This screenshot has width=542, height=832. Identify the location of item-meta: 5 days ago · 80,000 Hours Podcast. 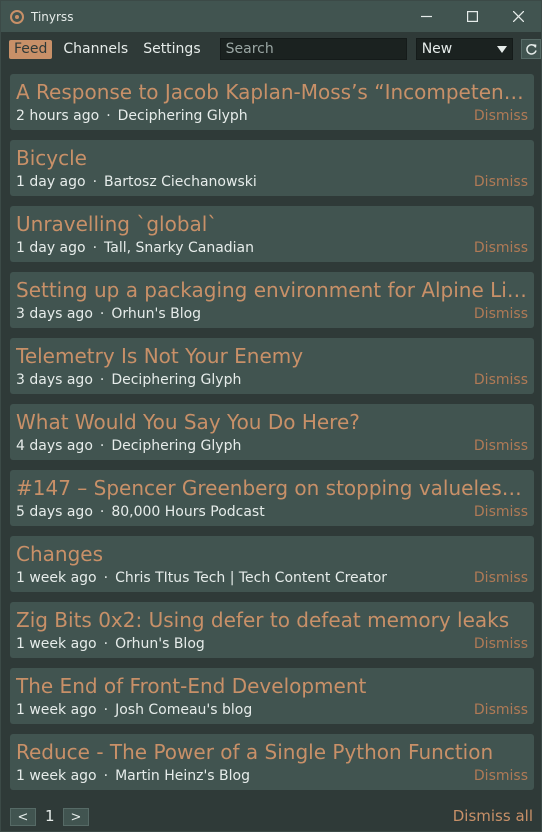
(226, 512).